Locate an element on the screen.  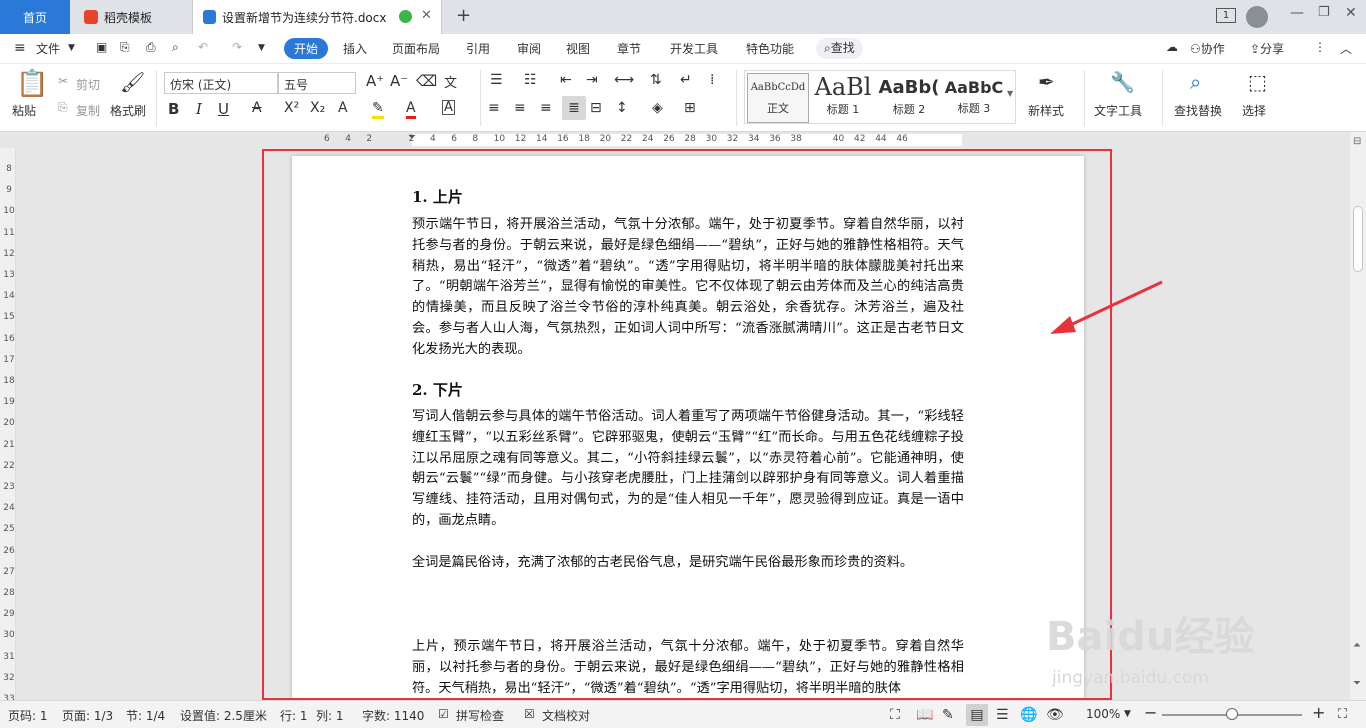
more-menu-icon: ⋮ is located at coordinates (1320, 47).